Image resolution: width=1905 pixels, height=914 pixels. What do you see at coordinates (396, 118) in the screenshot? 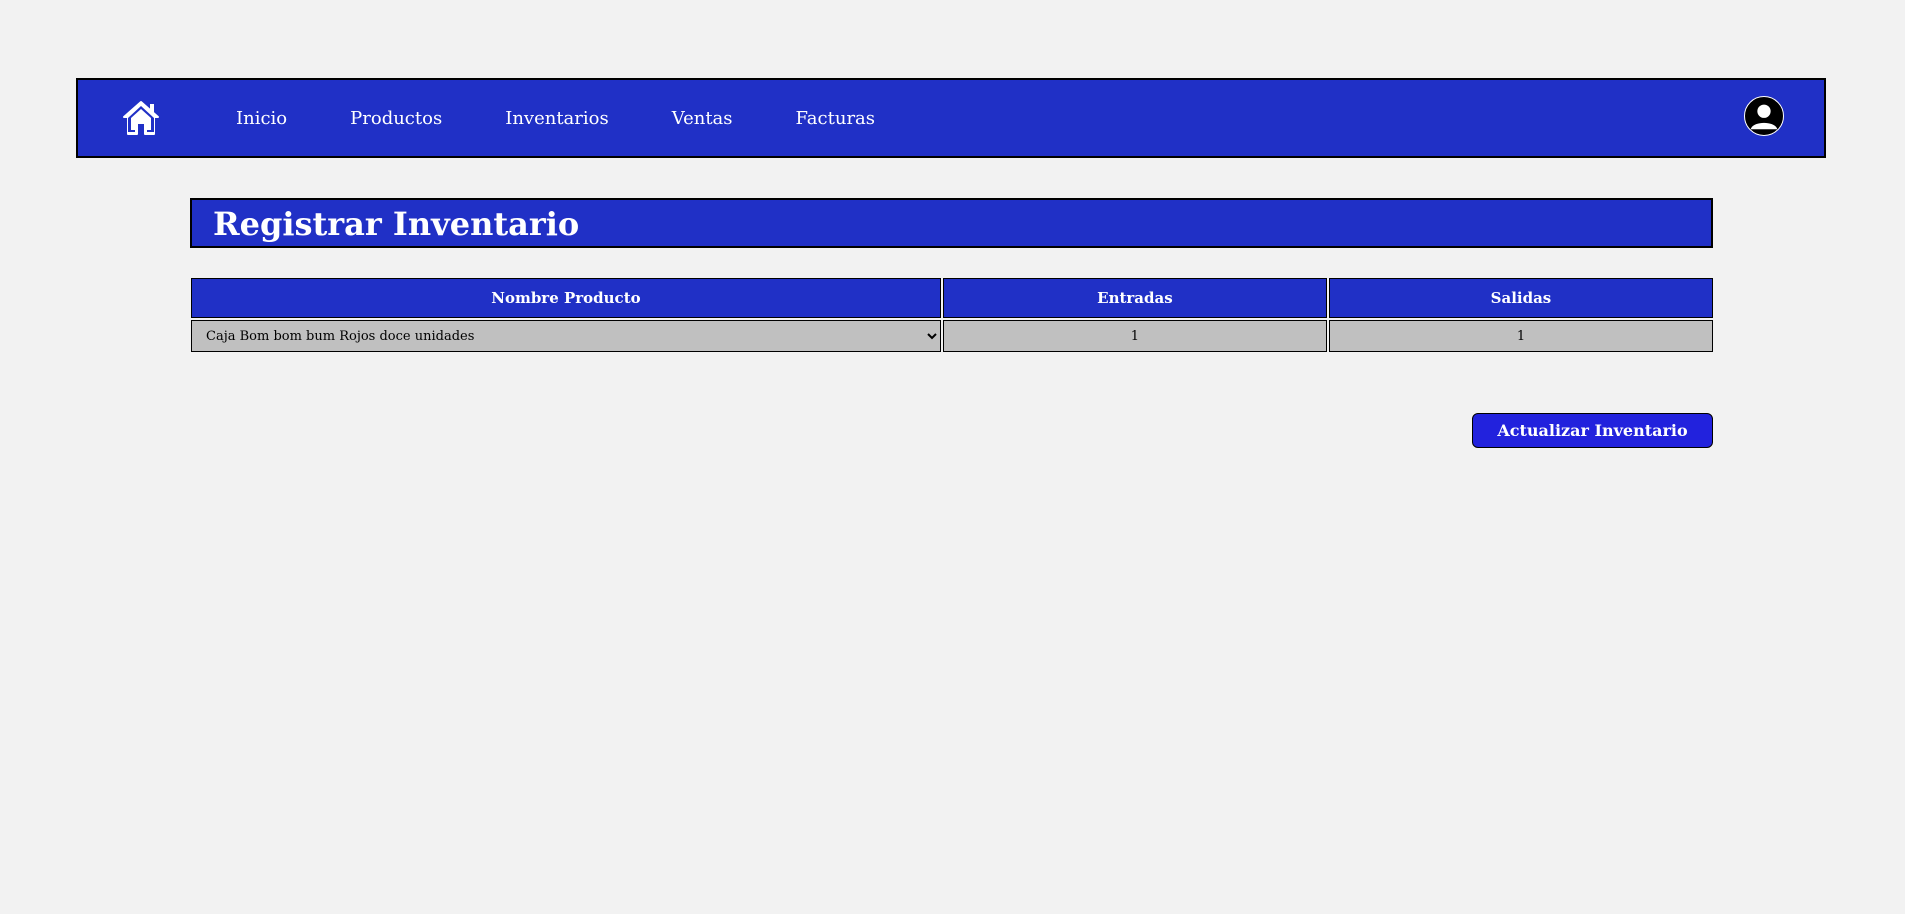
I see `nav-item-productos: Productos` at bounding box center [396, 118].